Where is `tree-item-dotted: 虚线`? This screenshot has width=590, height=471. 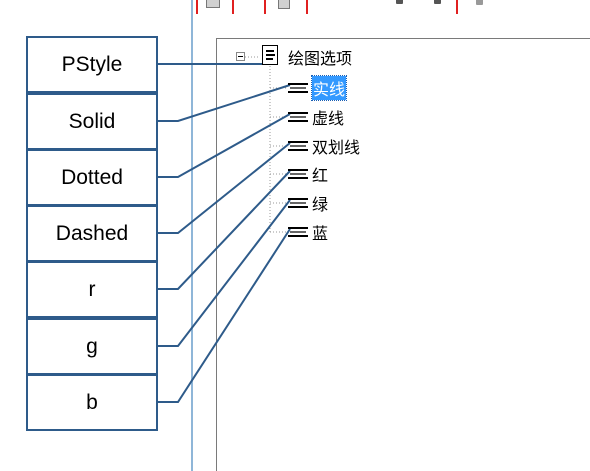
tree-item-dotted: 虚线 is located at coordinates (316, 117).